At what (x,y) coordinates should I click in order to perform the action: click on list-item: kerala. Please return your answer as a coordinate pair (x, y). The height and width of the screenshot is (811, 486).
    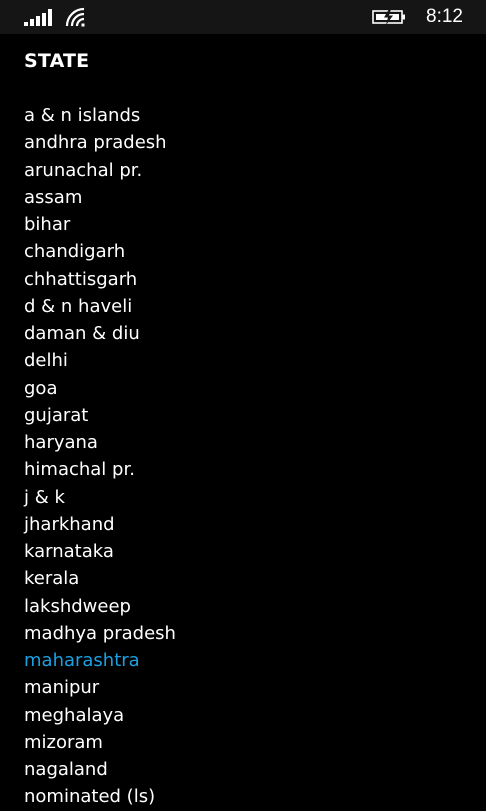
    Looking at the image, I should click on (244, 578).